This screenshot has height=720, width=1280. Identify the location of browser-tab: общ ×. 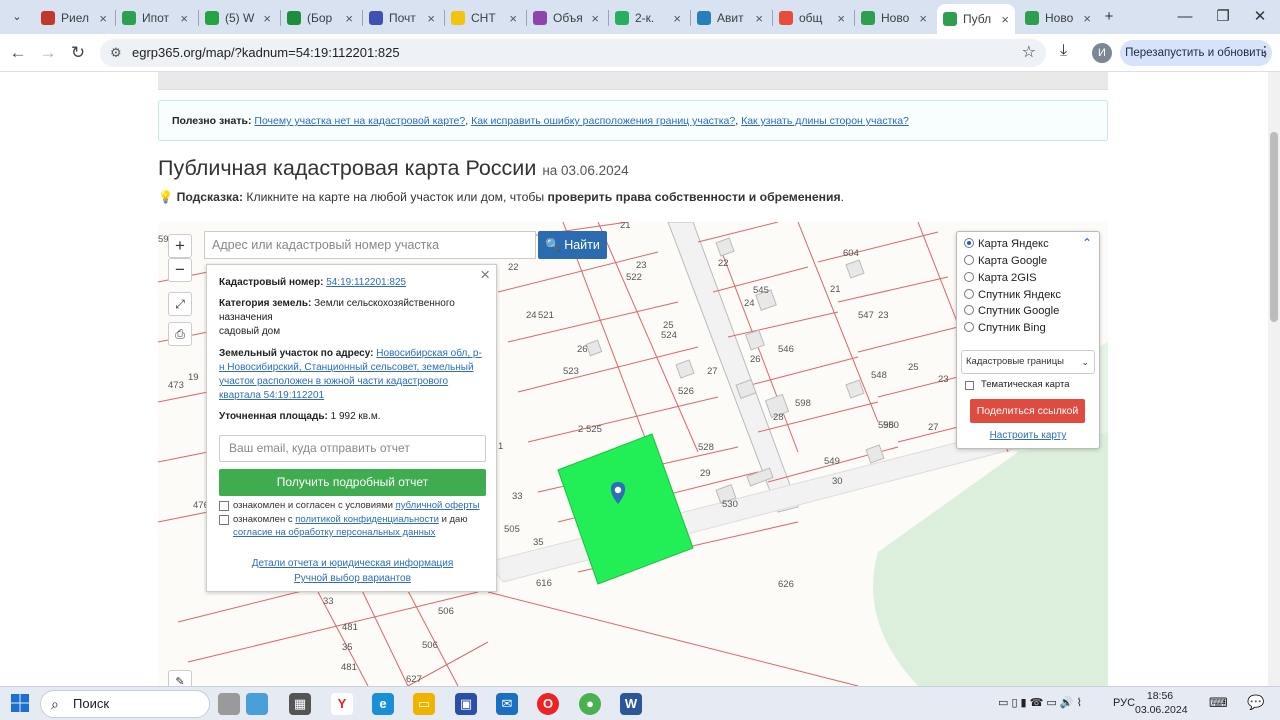
(812, 18).